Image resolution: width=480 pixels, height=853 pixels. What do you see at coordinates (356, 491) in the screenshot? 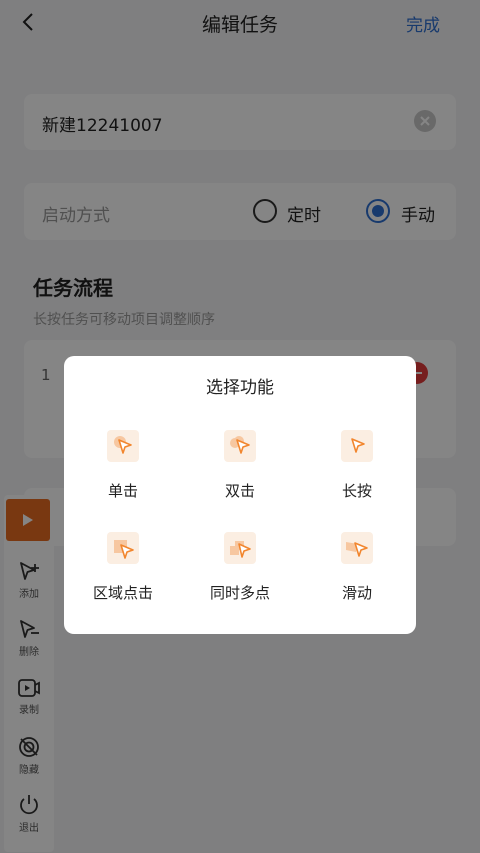
I see `function-long-press-label: 长按` at bounding box center [356, 491].